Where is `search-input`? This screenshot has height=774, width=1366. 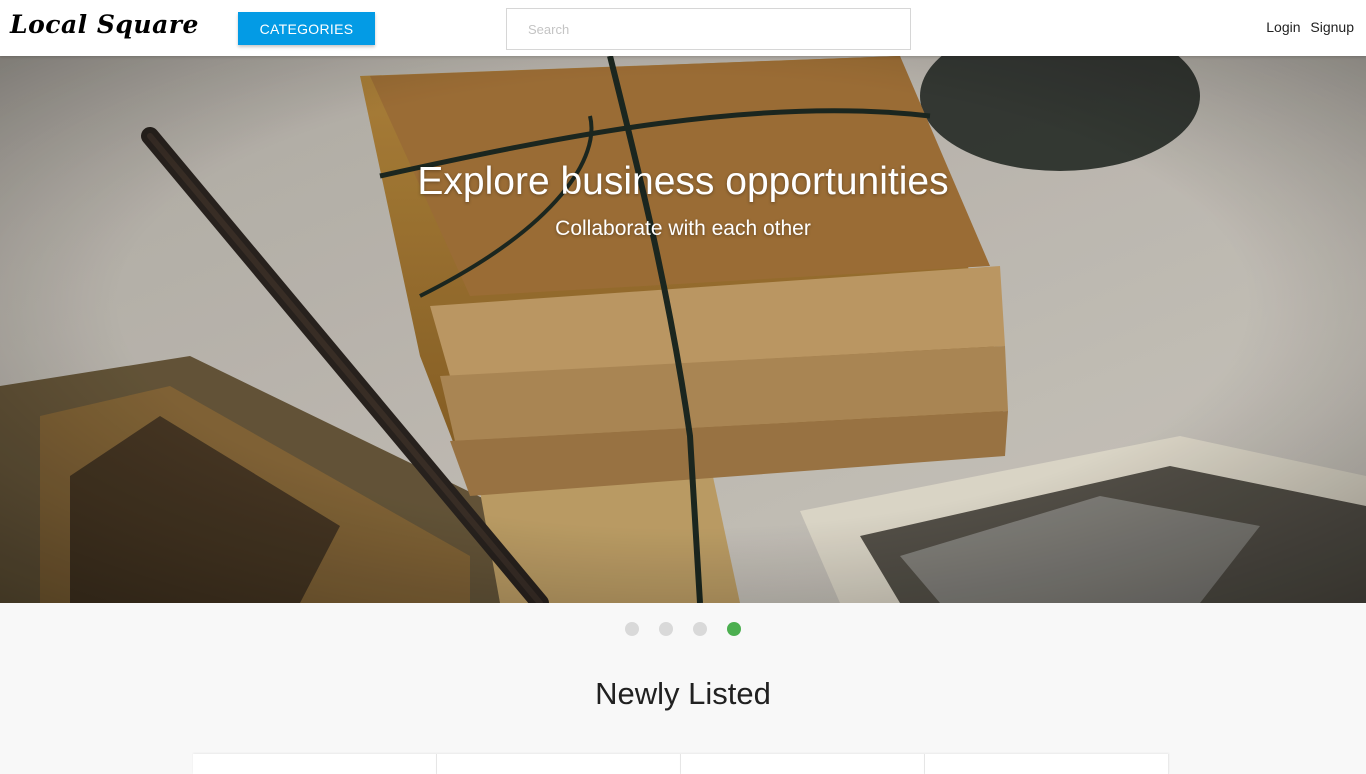 search-input is located at coordinates (708, 29).